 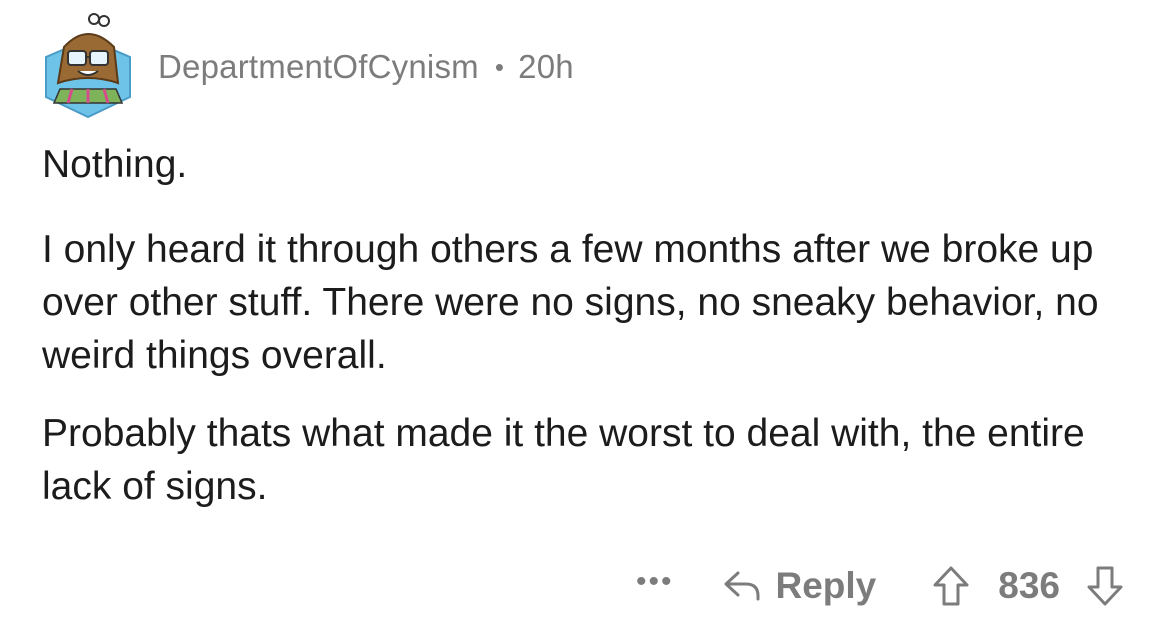 I want to click on more-options-button: •••, so click(x=655, y=582).